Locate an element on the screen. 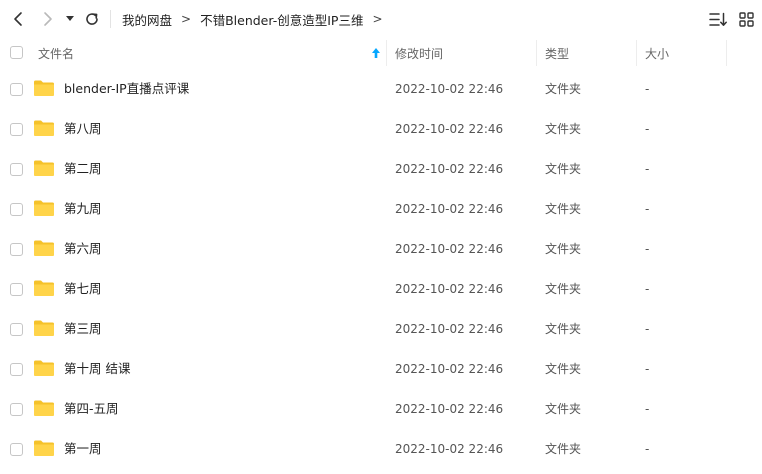  back-icon is located at coordinates (18, 19).